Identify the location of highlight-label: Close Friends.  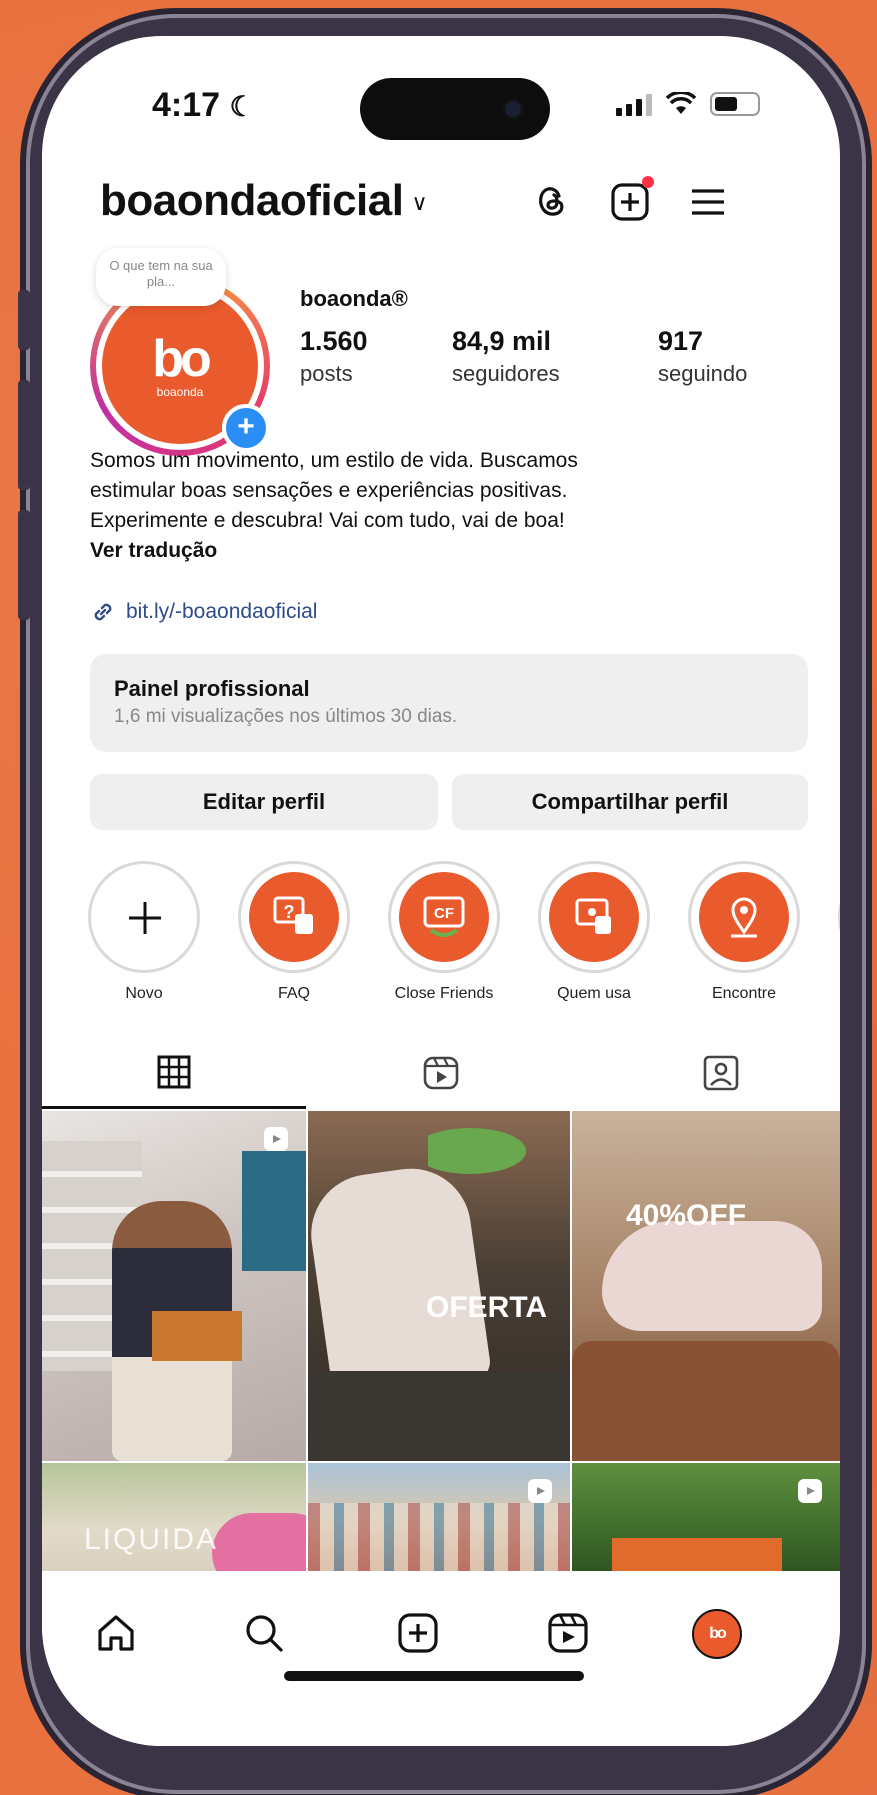
(444, 993).